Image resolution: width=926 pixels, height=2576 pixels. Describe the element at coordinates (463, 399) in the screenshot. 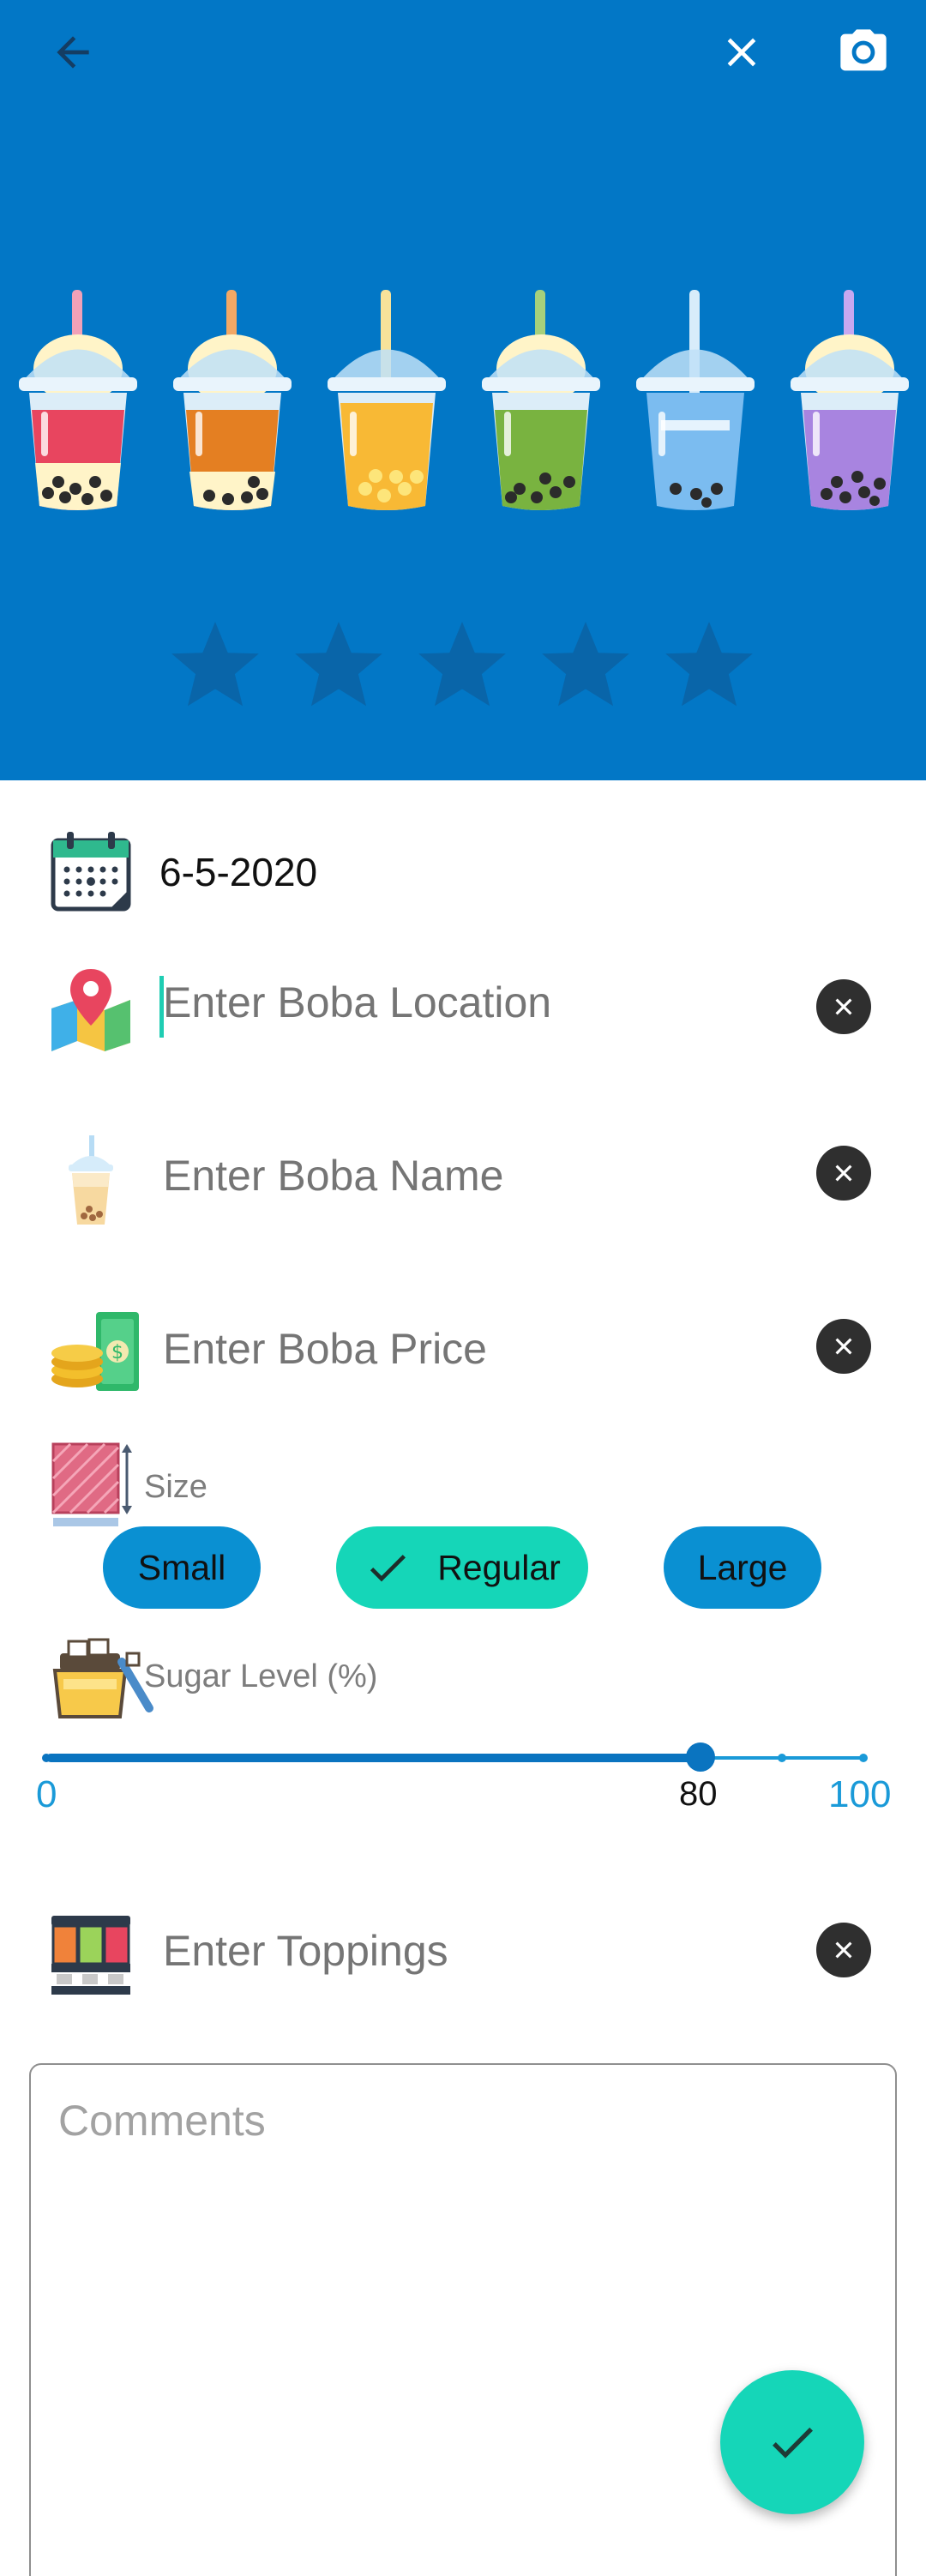

I see `boba-cup-gallery` at that location.